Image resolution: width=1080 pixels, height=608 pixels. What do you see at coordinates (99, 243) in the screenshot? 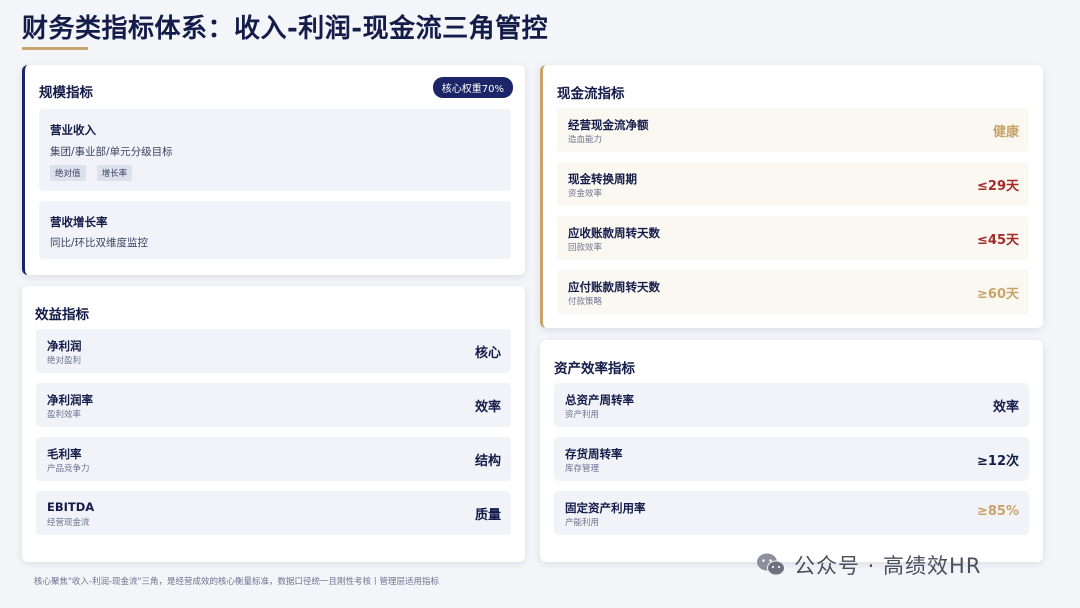
I see `revenue-growth-desc: 同比/环比双维度监控` at bounding box center [99, 243].